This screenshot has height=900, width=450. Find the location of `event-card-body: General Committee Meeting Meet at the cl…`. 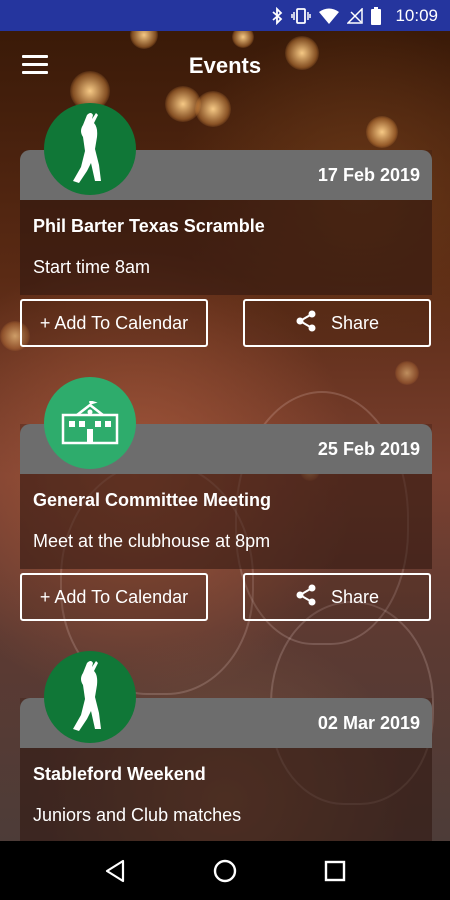

event-card-body: General Committee Meeting Meet at the cl… is located at coordinates (226, 521).